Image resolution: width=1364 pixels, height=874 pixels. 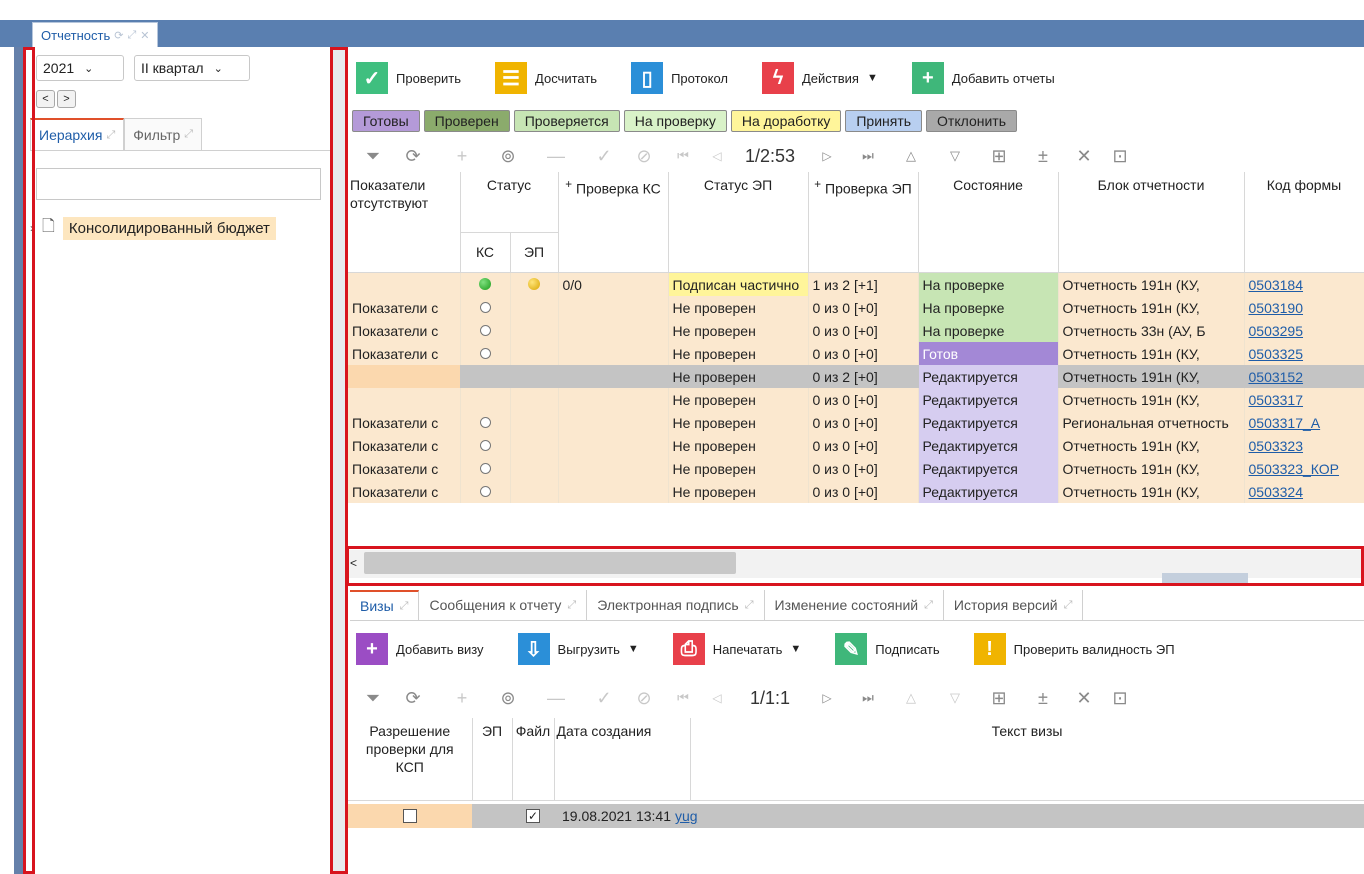 I want to click on hierarchy-search-input, so click(x=178, y=184).